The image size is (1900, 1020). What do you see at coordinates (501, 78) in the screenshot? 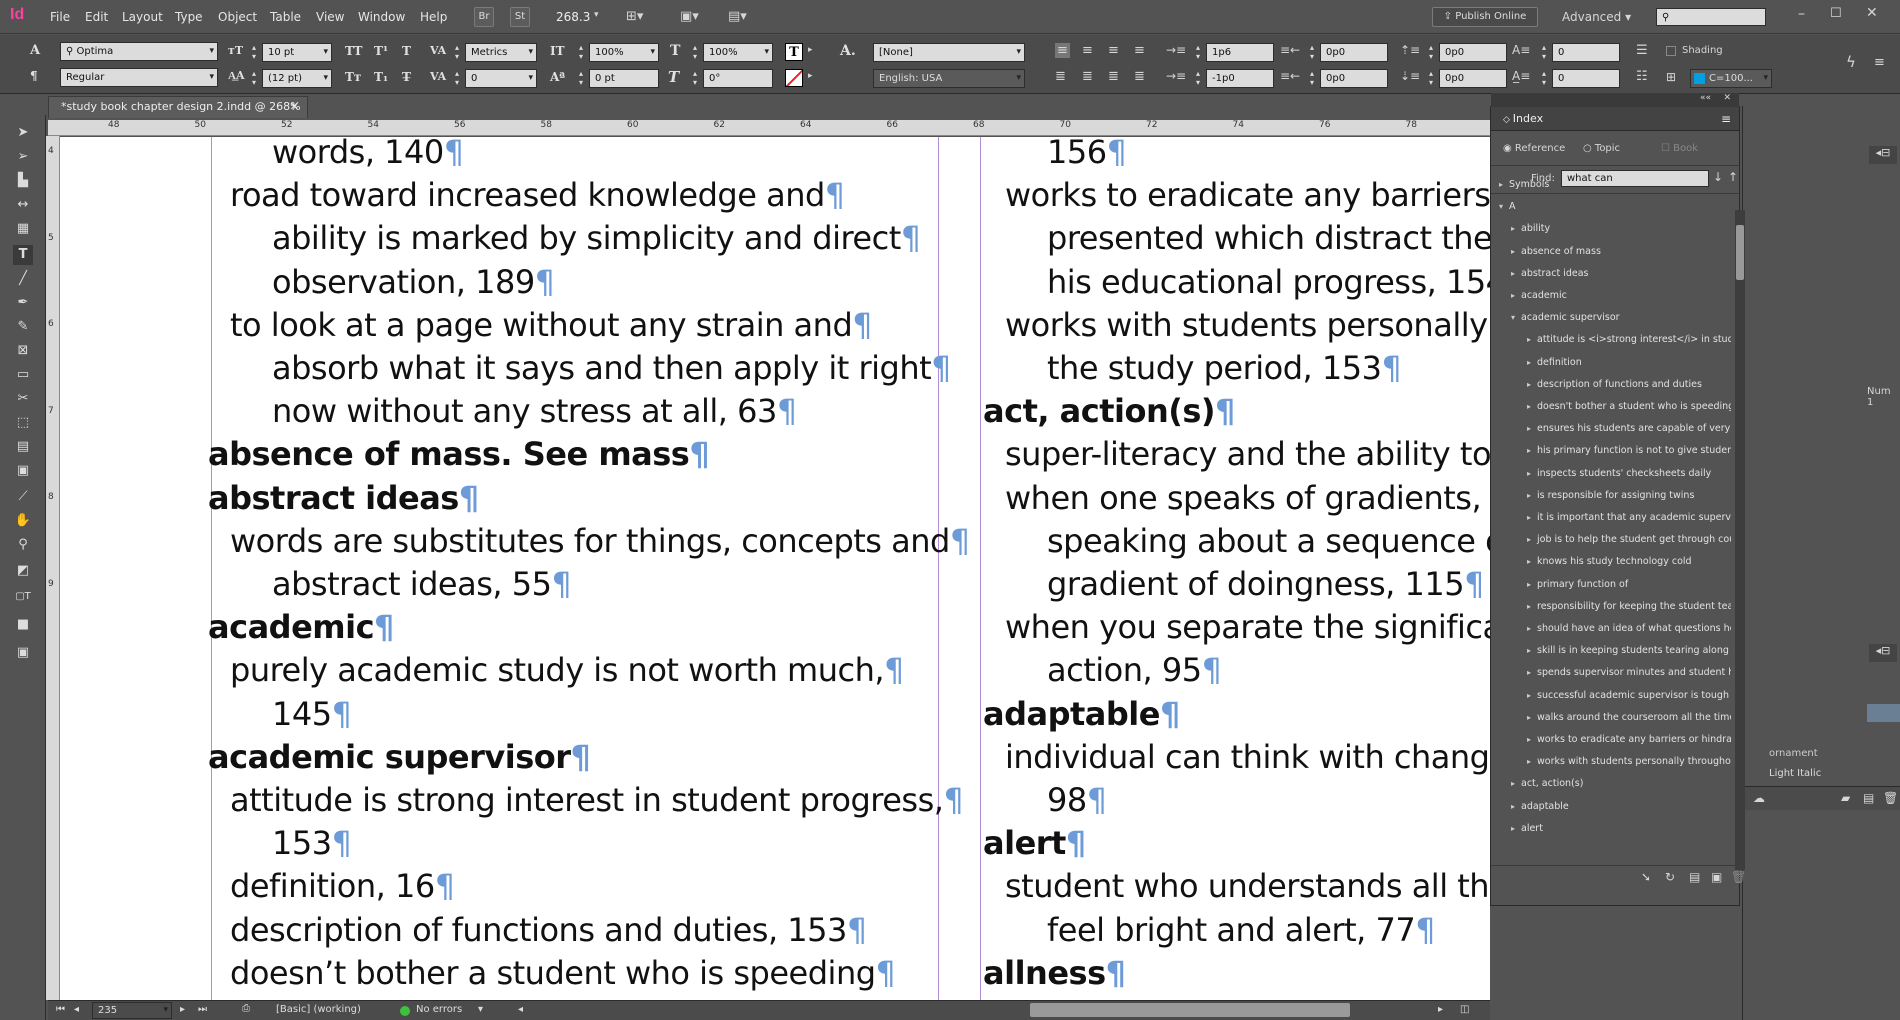
I see `tracking-field: 0` at bounding box center [501, 78].